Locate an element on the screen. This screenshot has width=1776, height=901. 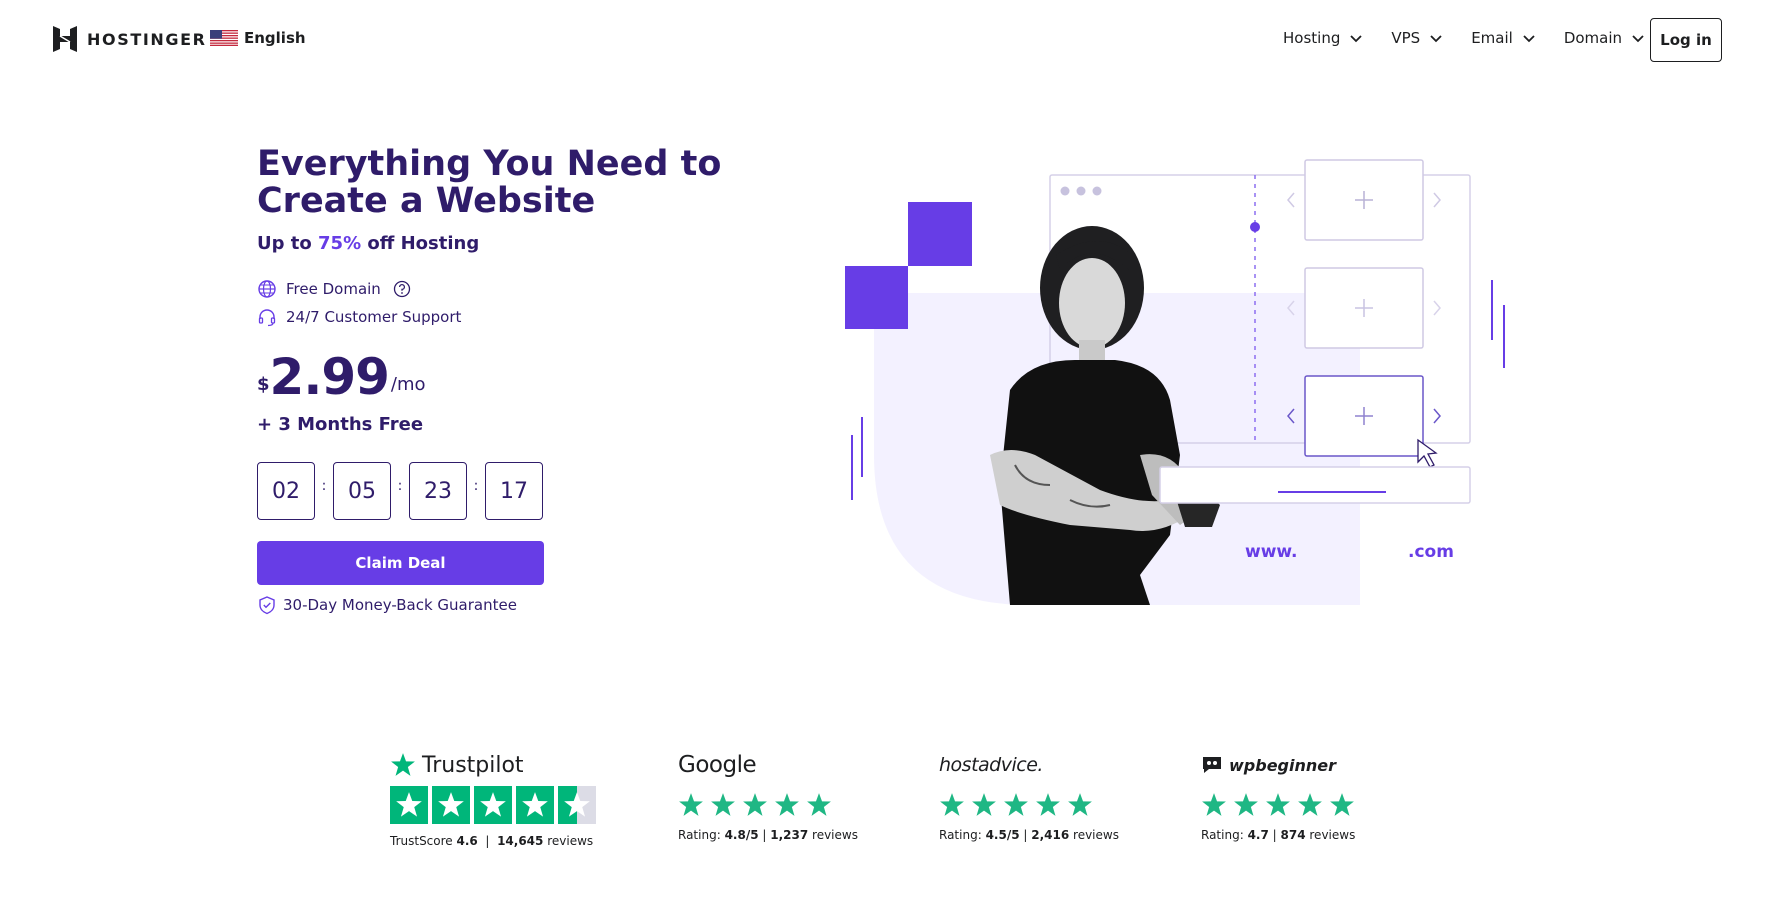
trustpilot-logo: Trustpilot is located at coordinates (493, 765).